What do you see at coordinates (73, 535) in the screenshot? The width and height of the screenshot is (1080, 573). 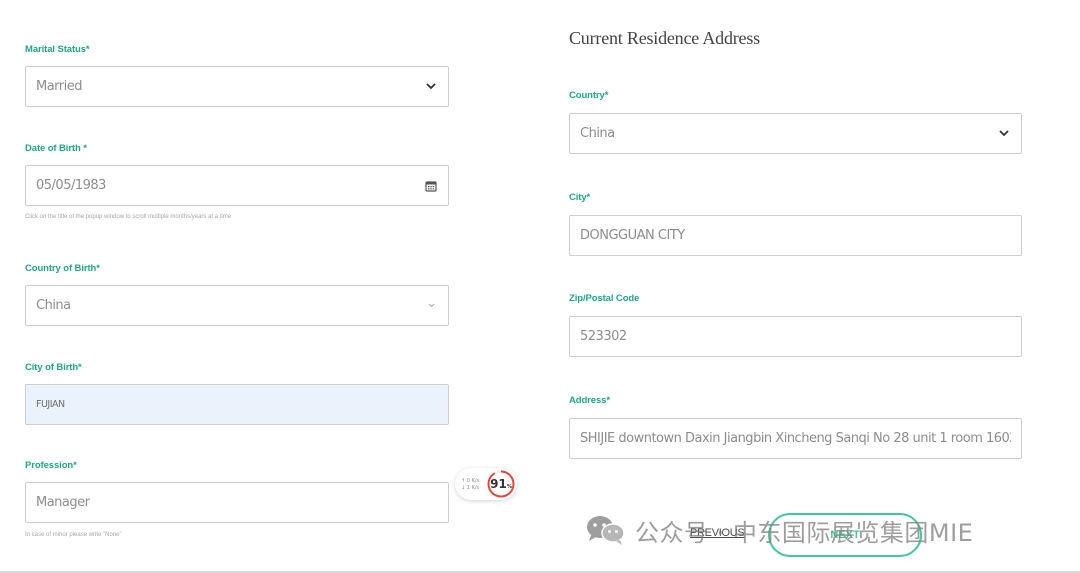 I see `profession-hint: In case of minor please write "None"` at bounding box center [73, 535].